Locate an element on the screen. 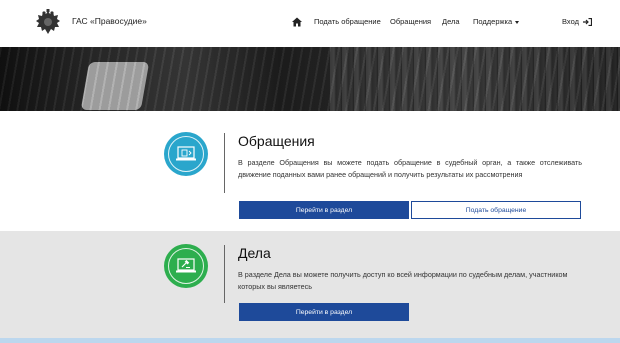  go-to-cases-button: Перейти в раздел is located at coordinates (324, 312).